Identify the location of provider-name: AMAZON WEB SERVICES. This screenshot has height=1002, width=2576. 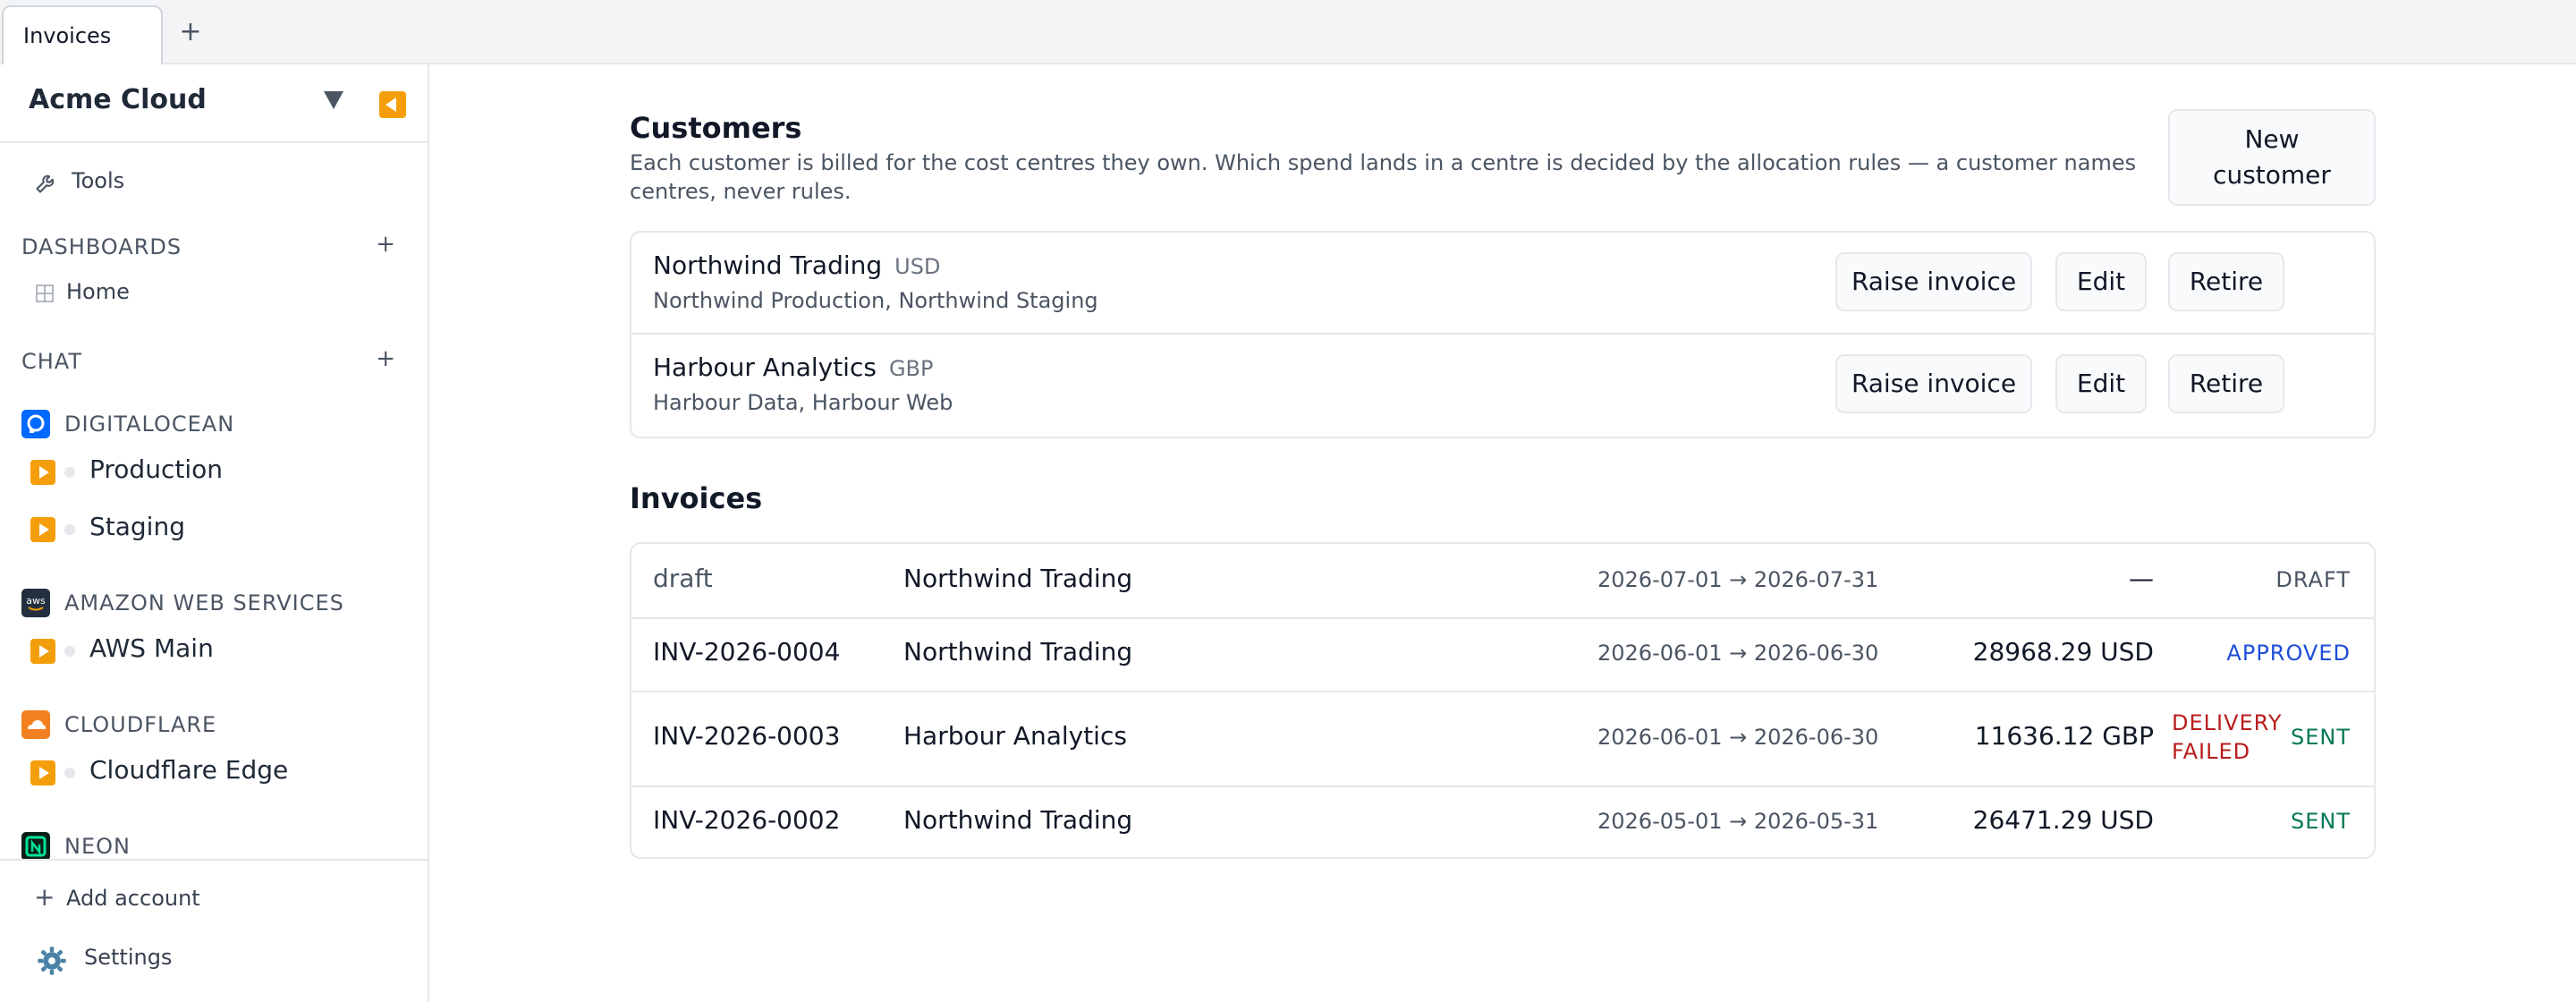
(204, 603).